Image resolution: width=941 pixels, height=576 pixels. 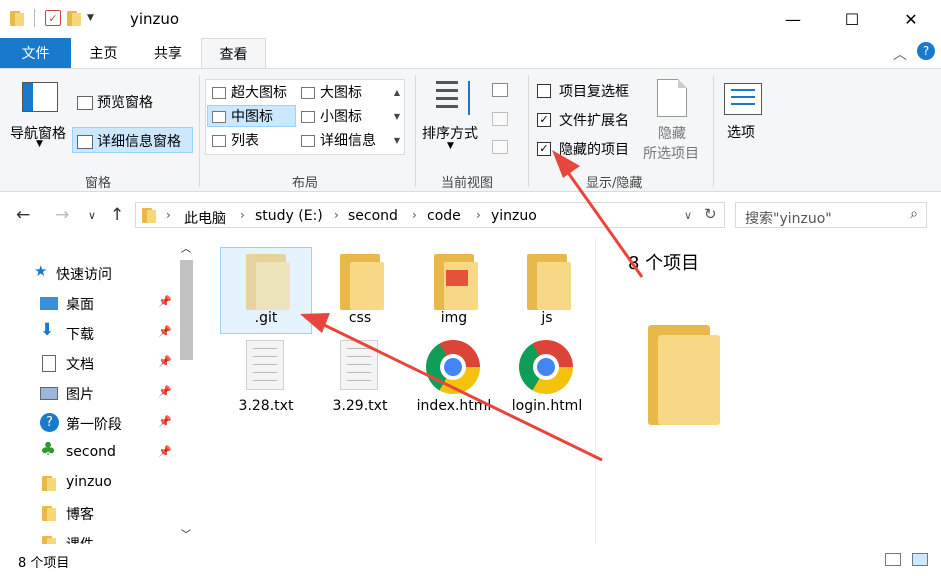 I want to click on sidebar-item-stage-one: ? 第一阶段 📌, so click(x=87, y=423).